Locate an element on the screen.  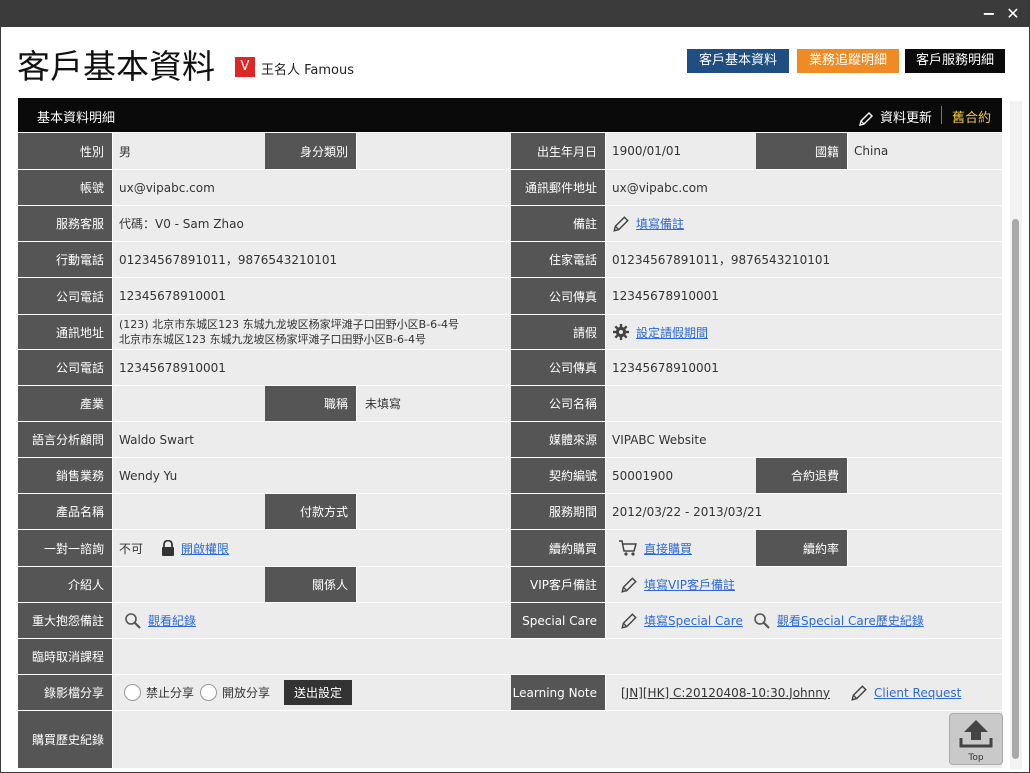
office-fax-label: 公司傳真 is located at coordinates (558, 296).